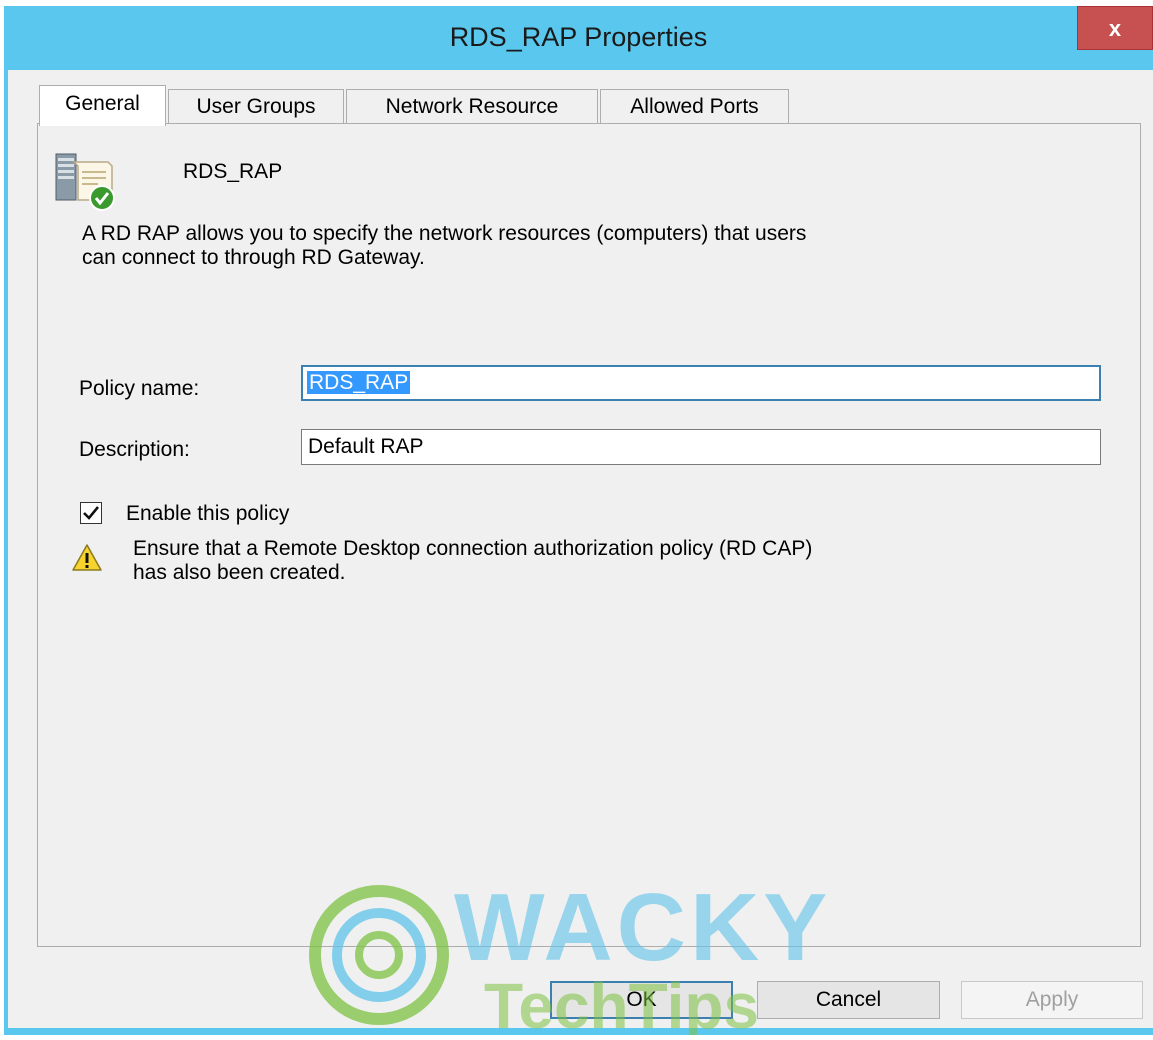 The height and width of the screenshot is (1040, 1153). I want to click on window-title: RDS_RAP Properties, so click(578, 37).